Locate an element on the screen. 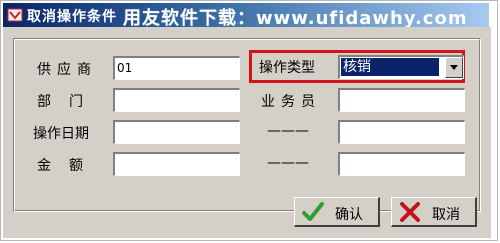  chevron-down-icon is located at coordinates (454, 67).